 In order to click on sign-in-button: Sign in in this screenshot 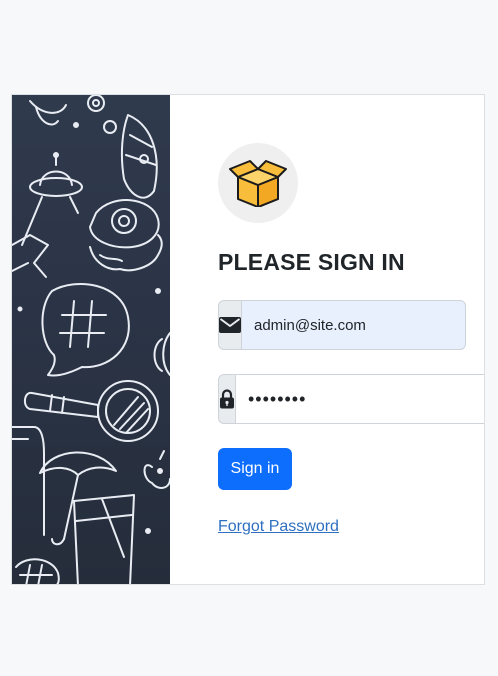, I will do `click(255, 469)`.